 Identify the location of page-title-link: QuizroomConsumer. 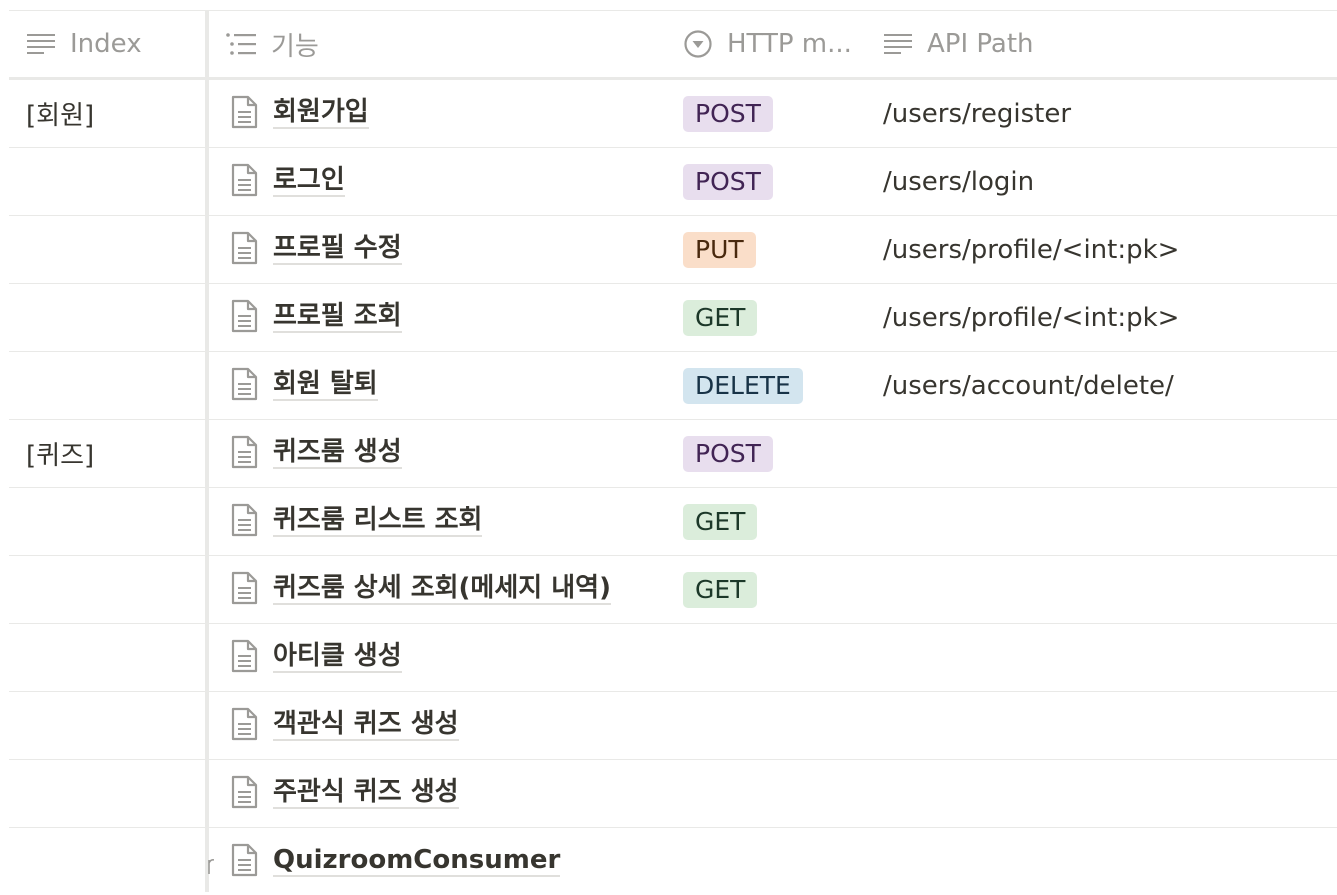
(417, 861).